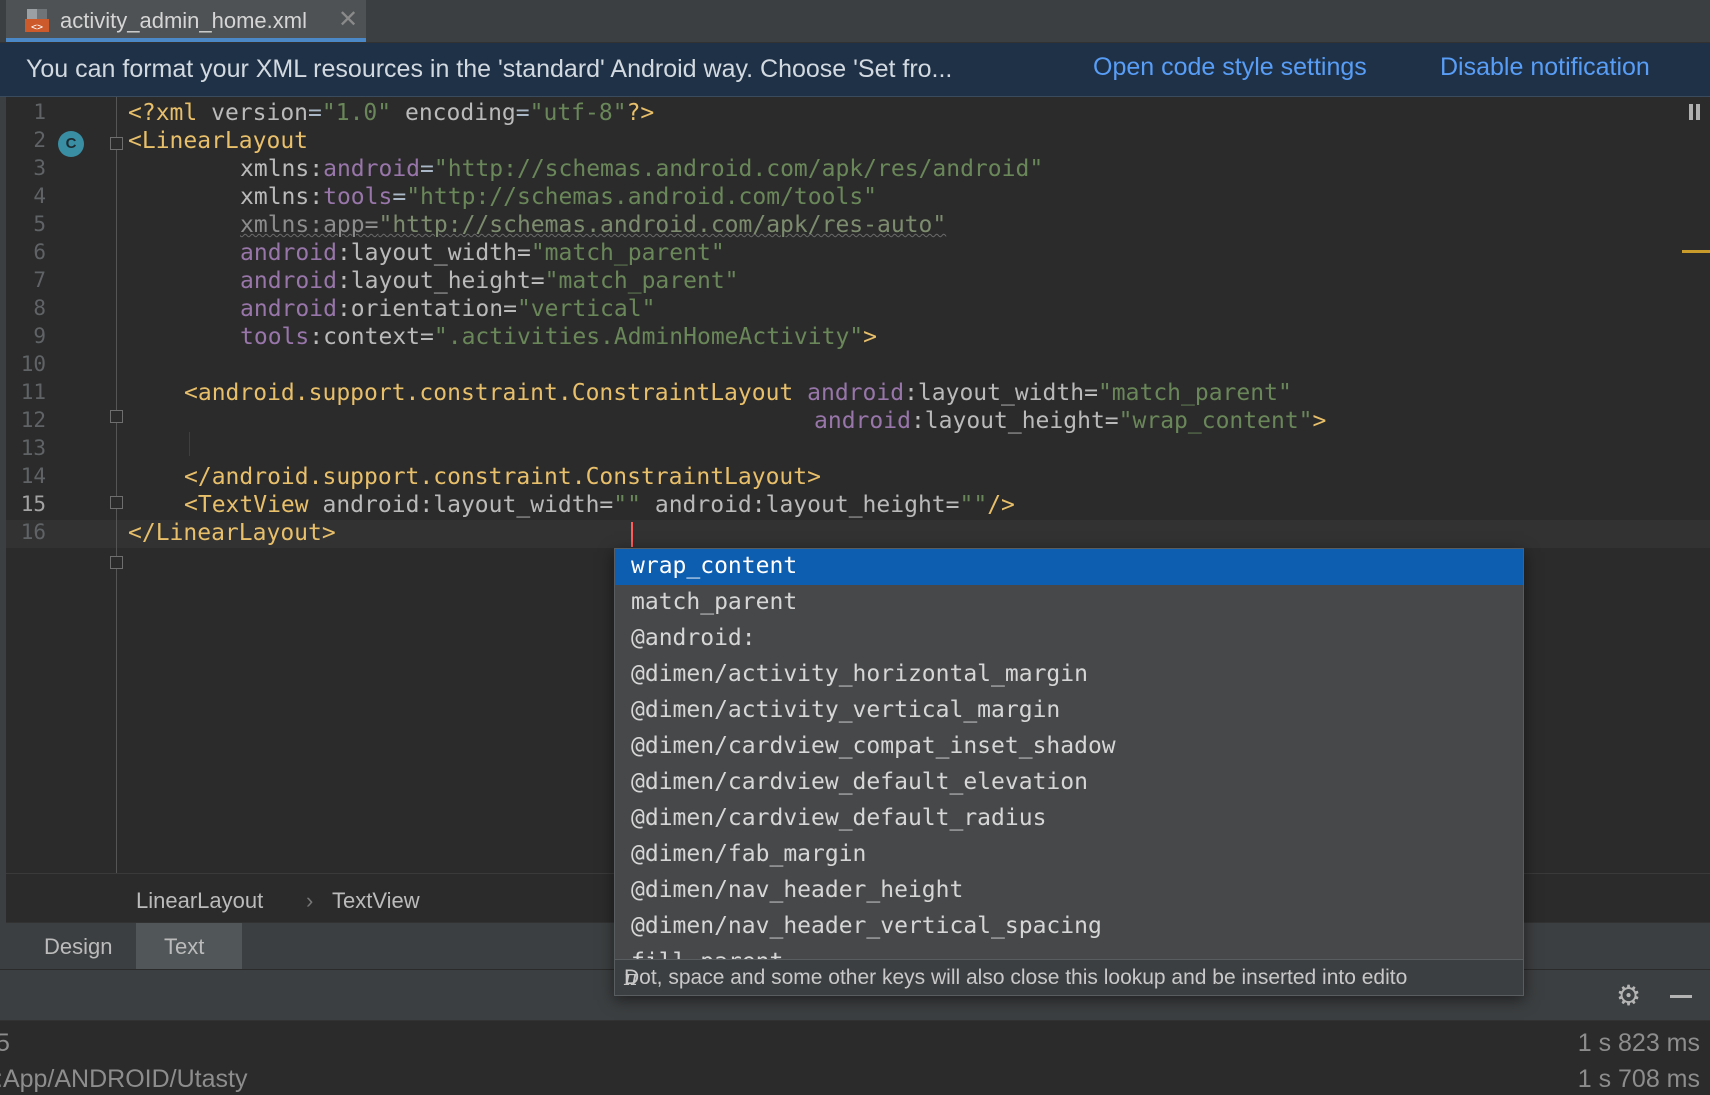 The width and height of the screenshot is (1710, 1095). I want to click on completion-item-label: @dimen/fab_margin, so click(749, 854).